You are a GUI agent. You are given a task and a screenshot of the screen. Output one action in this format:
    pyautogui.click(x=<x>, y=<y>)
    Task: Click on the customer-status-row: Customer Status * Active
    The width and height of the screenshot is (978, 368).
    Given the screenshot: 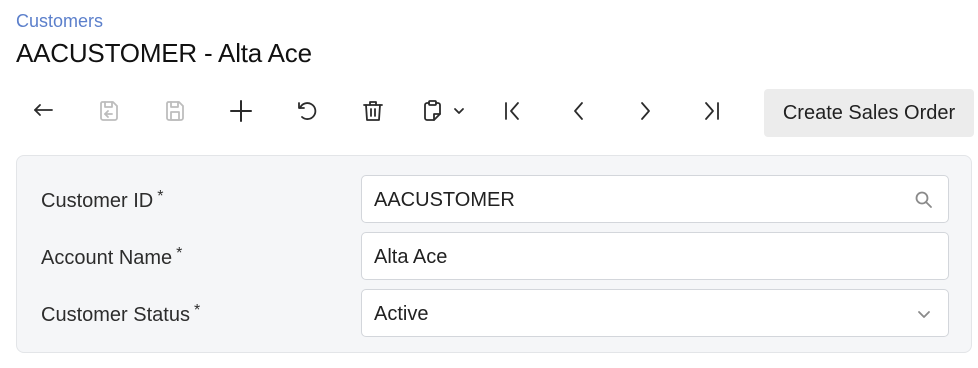 What is the action you would take?
    pyautogui.click(x=494, y=313)
    